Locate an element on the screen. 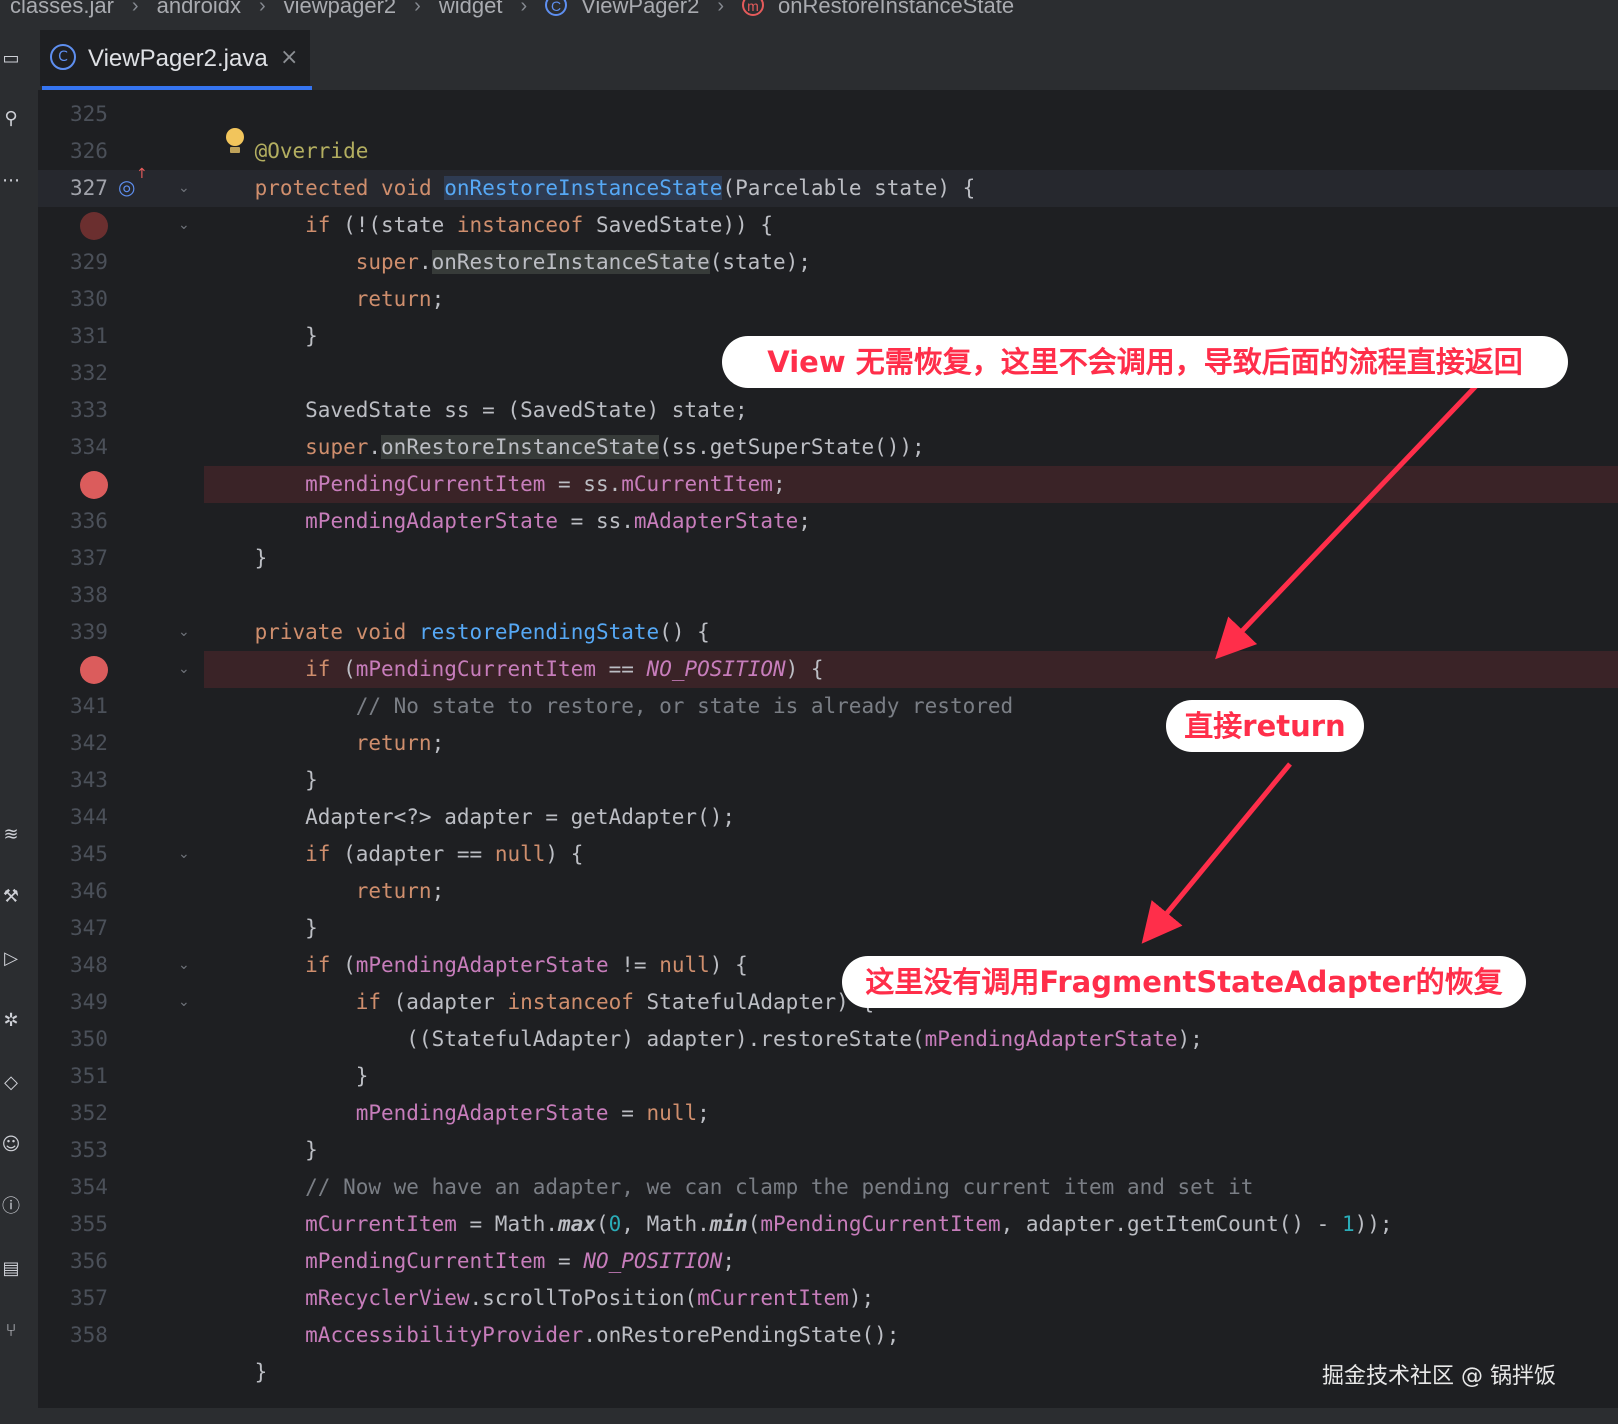 The image size is (1618, 1424). annotation-direct-return: 直接return is located at coordinates (1265, 726).